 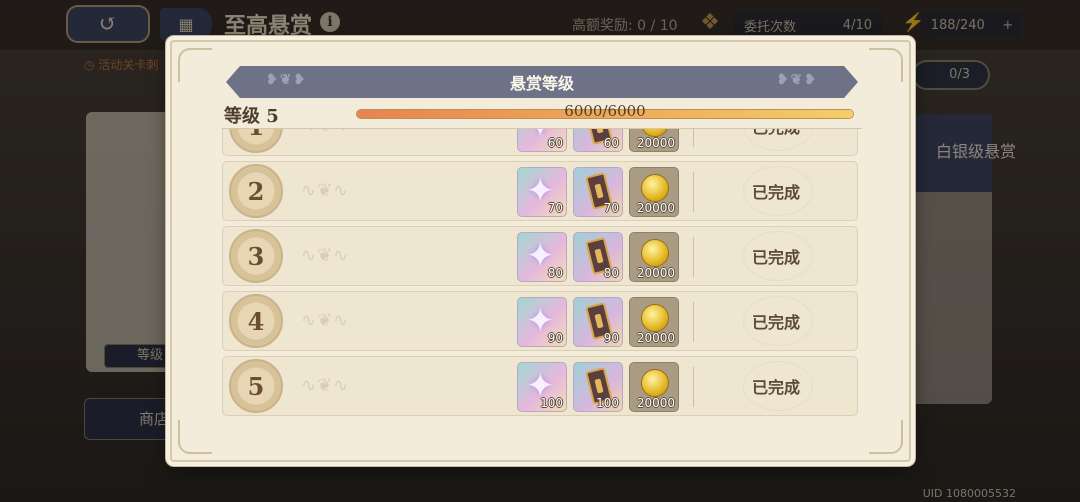 I want to click on level-row: 5 ∿❦∿ ✦ 100 100 20000 已完成, so click(x=540, y=386).